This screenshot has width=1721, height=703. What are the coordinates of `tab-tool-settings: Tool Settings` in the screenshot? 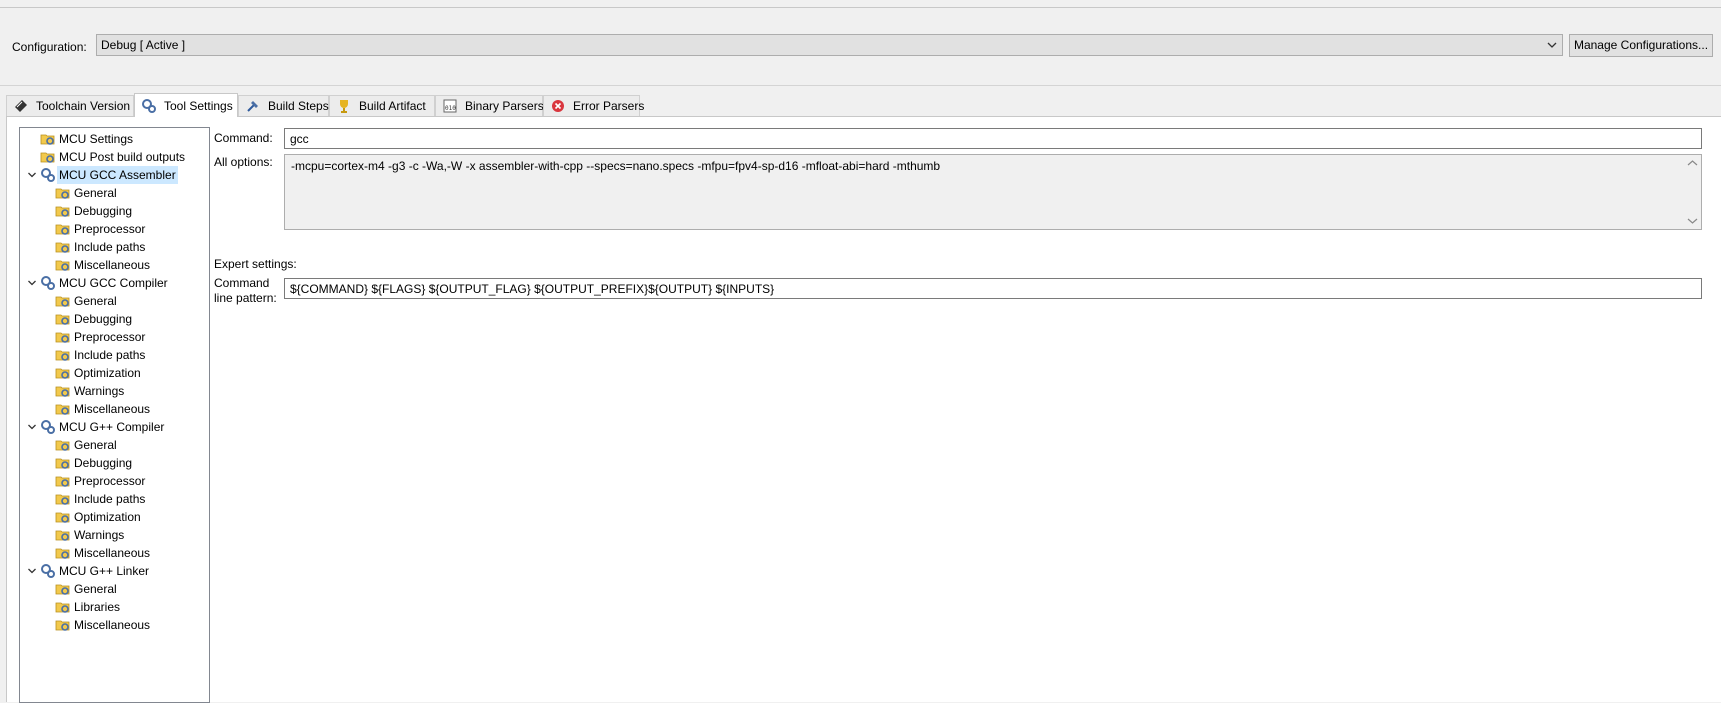 It's located at (186, 105).